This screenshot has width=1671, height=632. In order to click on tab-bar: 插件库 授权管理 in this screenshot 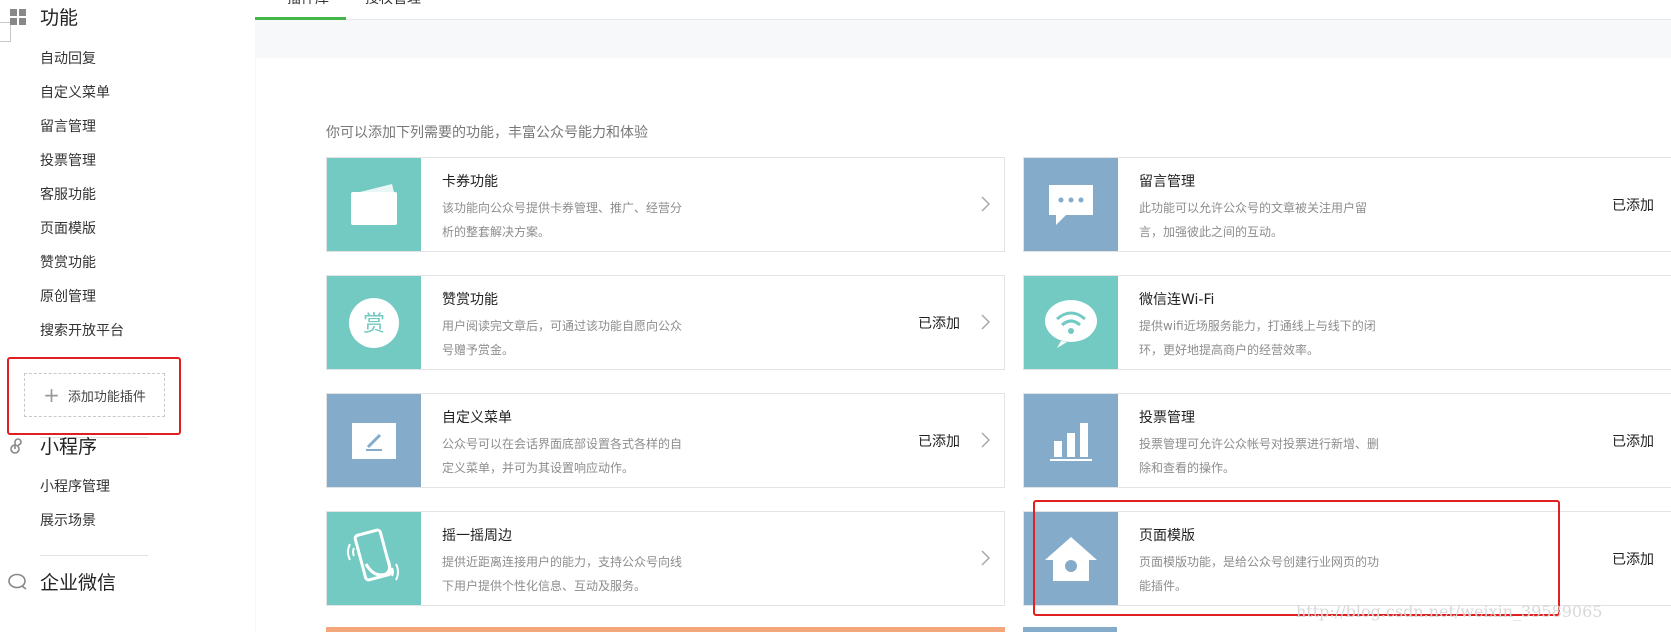, I will do `click(963, 10)`.